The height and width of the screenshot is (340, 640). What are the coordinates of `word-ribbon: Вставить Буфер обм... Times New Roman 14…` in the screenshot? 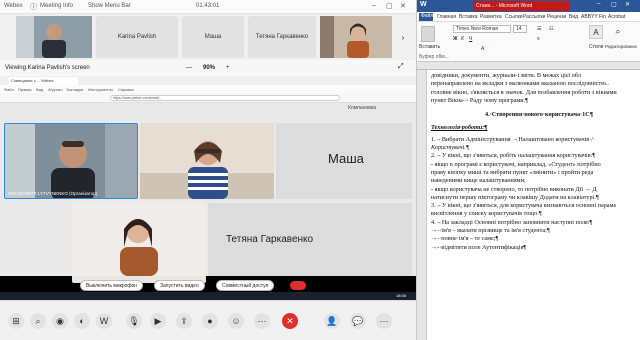 It's located at (528, 42).